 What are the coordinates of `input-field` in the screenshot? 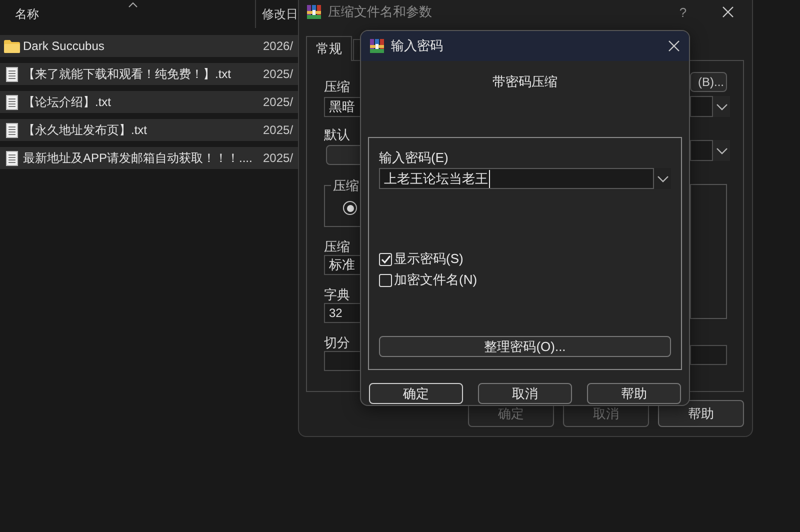 It's located at (708, 355).